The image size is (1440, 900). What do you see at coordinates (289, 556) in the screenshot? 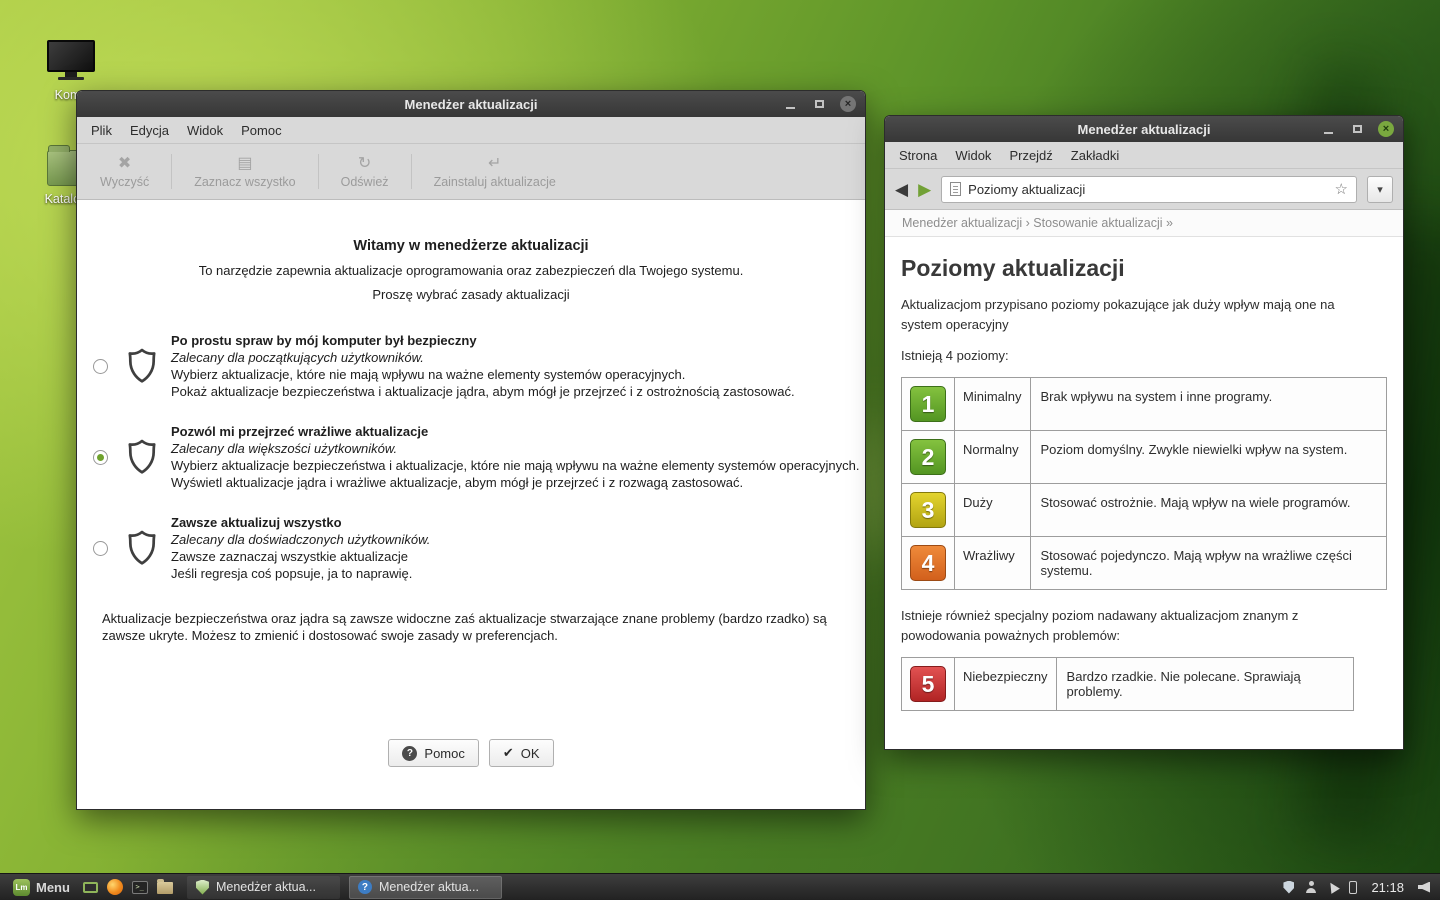
I see `option-line: Zawsze zaznaczaj wszystkie aktualizacje` at bounding box center [289, 556].